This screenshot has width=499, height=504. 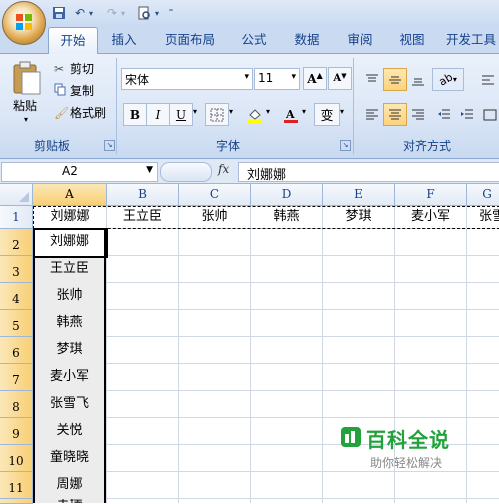 What do you see at coordinates (158, 114) in the screenshot?
I see `italic-button: I` at bounding box center [158, 114].